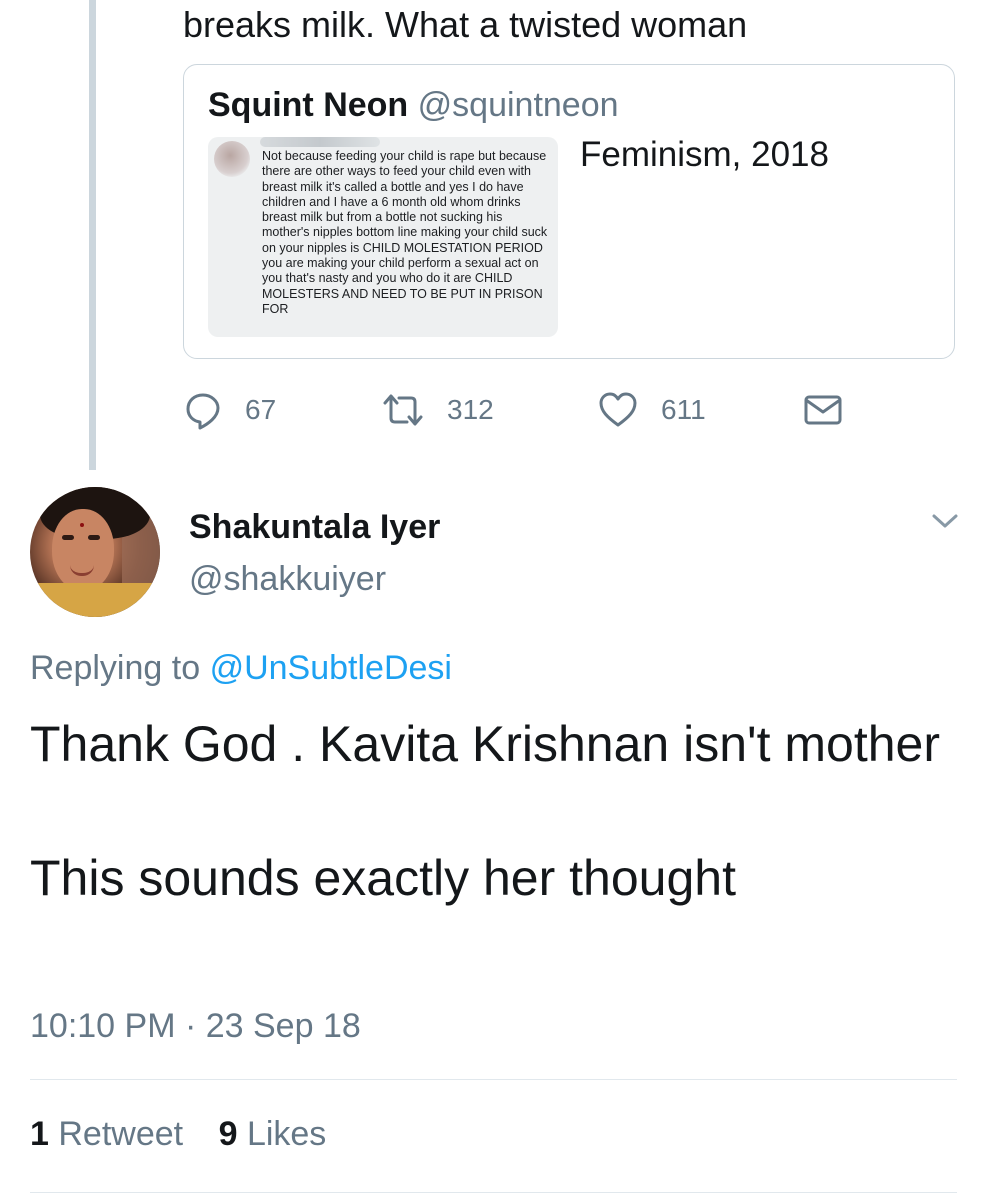 Image resolution: width=987 pixels, height=1200 pixels. Describe the element at coordinates (383, 878) in the screenshot. I see `tweet-paragraph-2: This sounds exactly her thought` at that location.